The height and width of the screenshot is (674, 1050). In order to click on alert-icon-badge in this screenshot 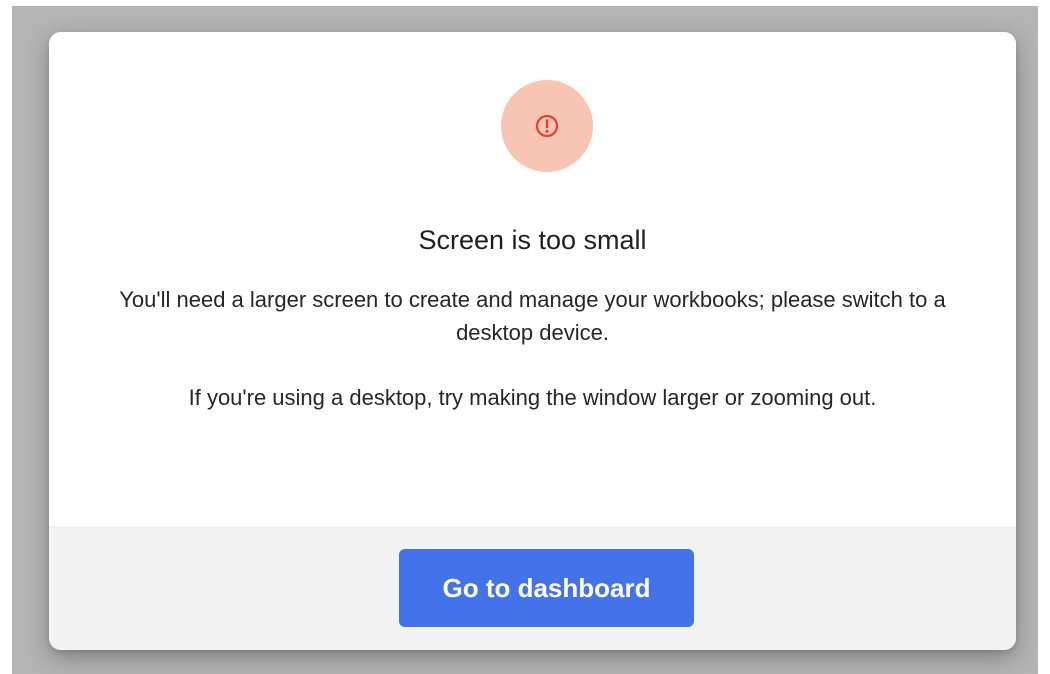, I will do `click(547, 126)`.